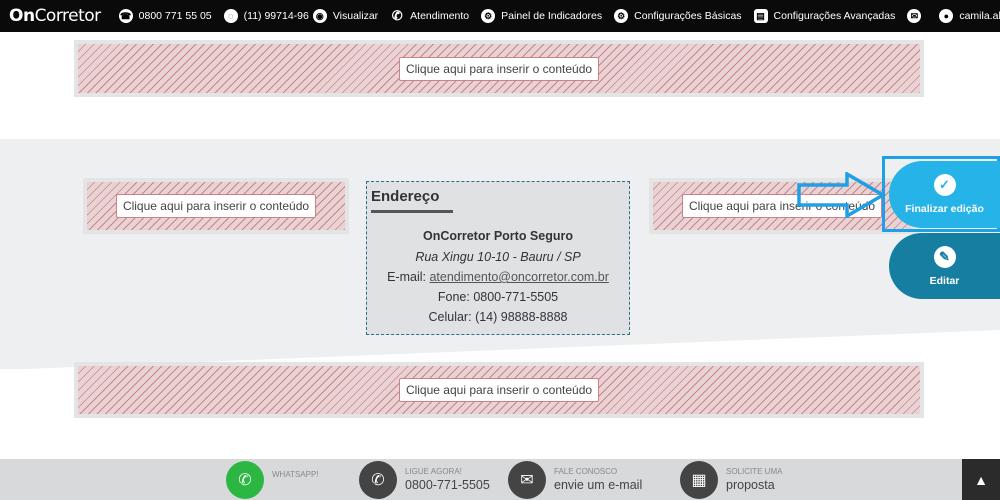  Describe the element at coordinates (598, 485) in the screenshot. I see `mail-text: envie um e-mail` at that location.